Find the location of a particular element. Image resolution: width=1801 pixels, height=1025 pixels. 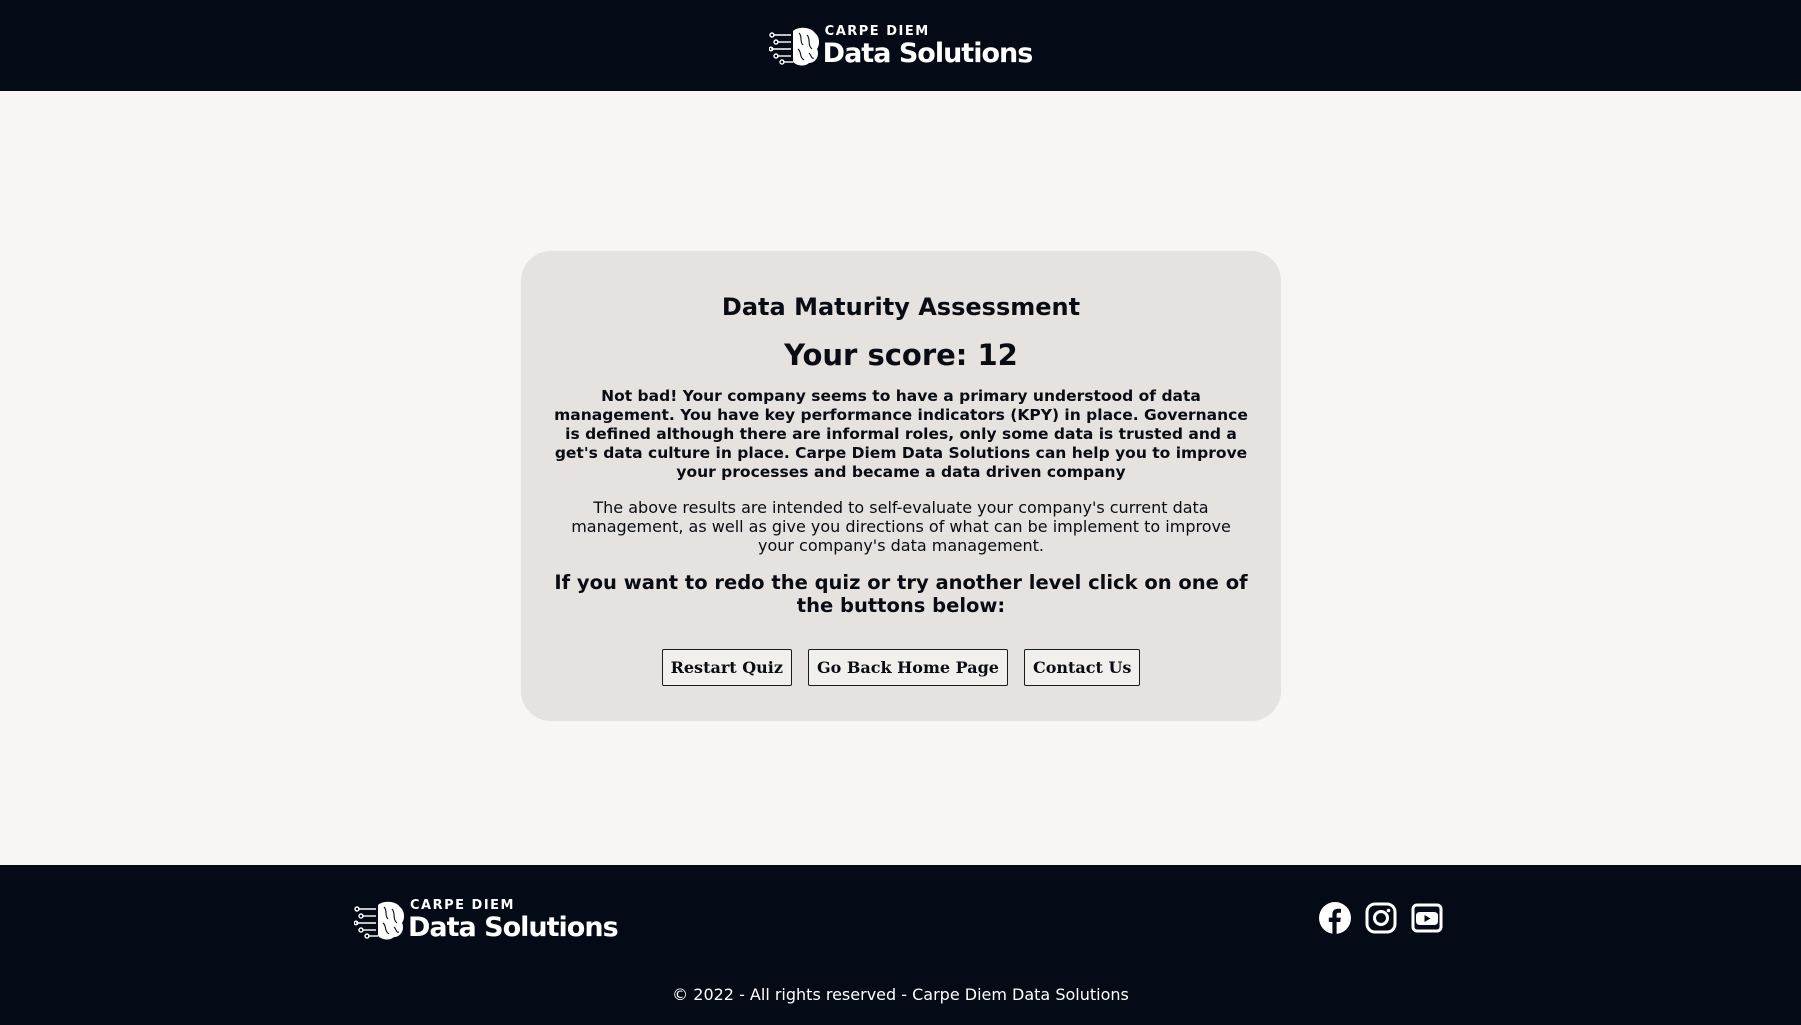

footer-logo: CARPE DIEM Data Solutions is located at coordinates (486, 920).